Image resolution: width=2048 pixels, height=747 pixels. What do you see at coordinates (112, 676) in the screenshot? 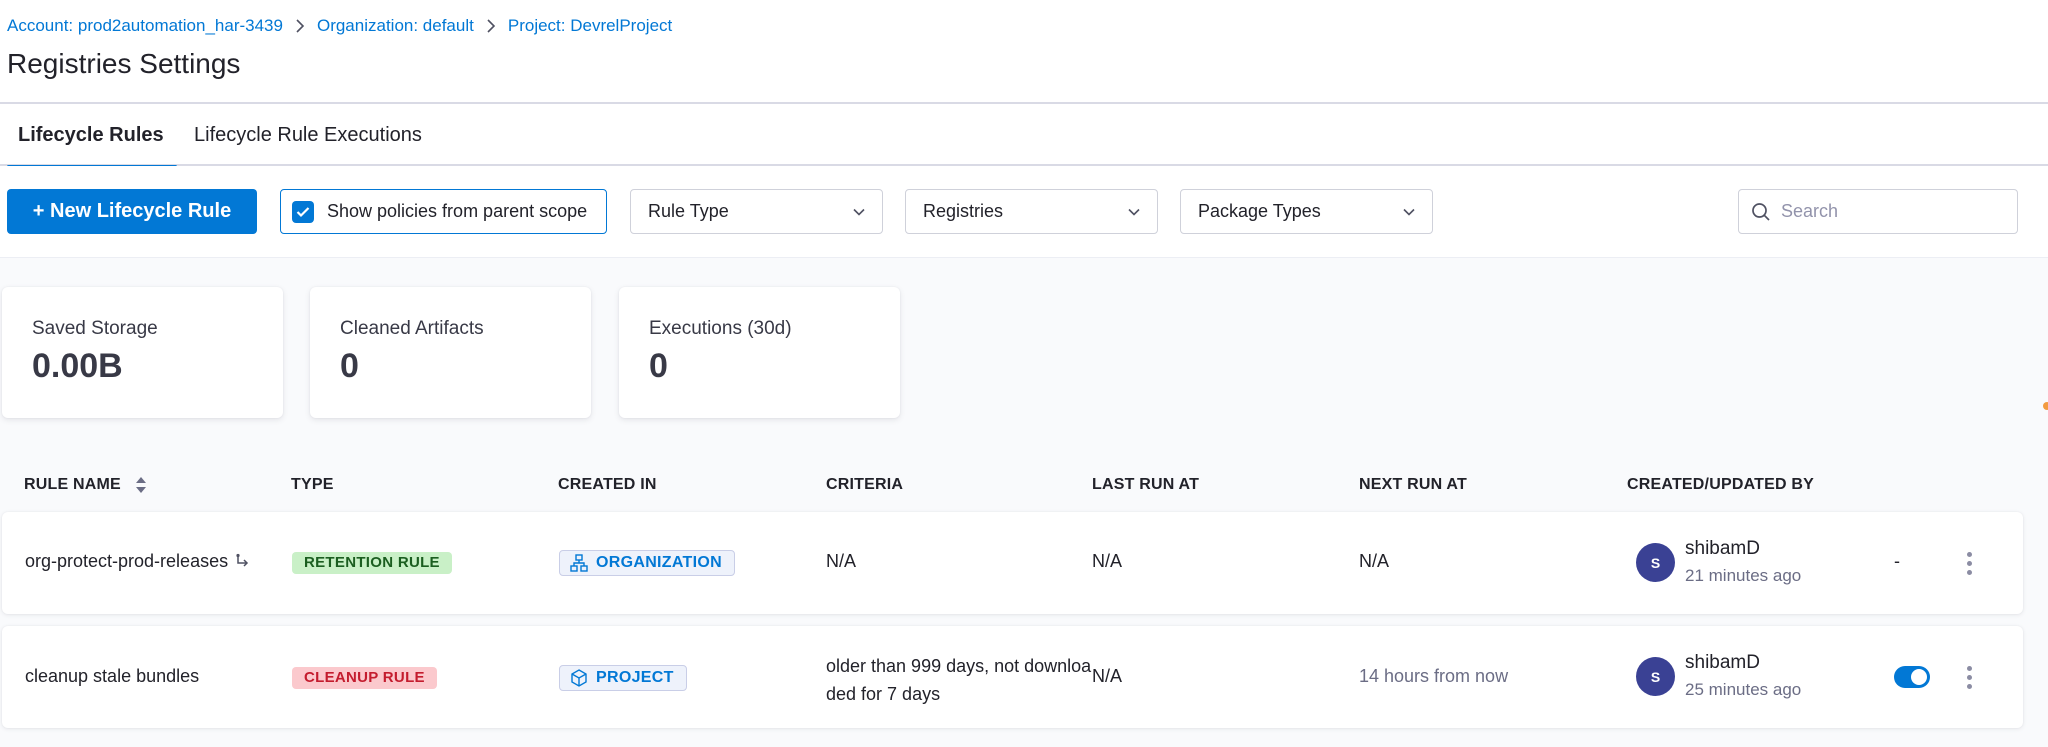
I see `rule-name: cleanup stale bundles` at bounding box center [112, 676].